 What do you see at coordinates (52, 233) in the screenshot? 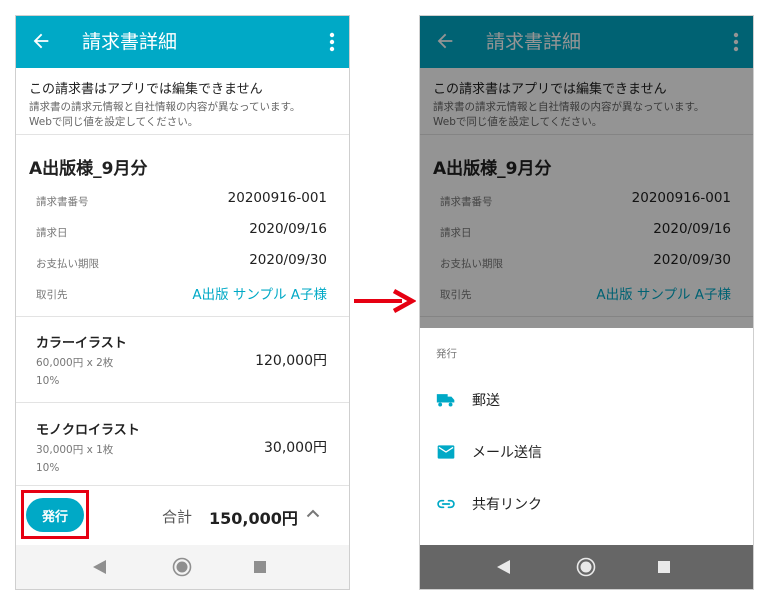
I see `field-label: 請求日` at bounding box center [52, 233].